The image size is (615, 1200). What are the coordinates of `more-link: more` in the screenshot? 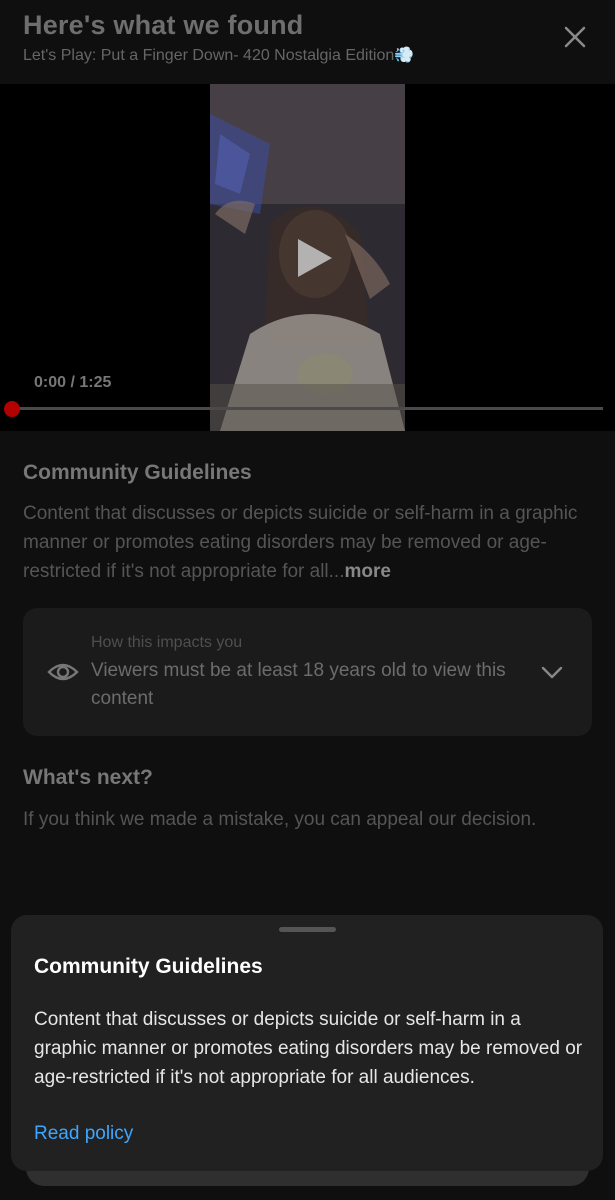 It's located at (368, 571).